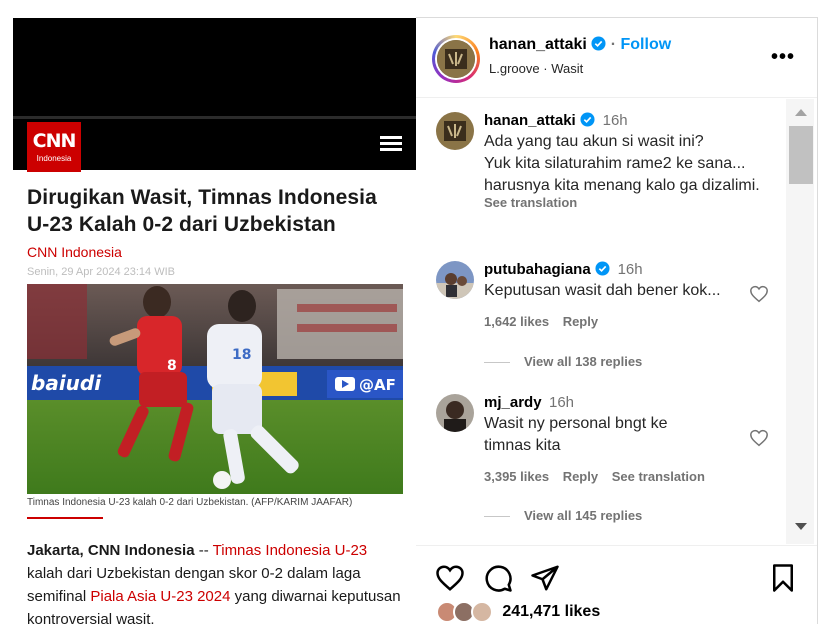  I want to click on header-title-row: hanan_attaki · Follow, so click(580, 45).